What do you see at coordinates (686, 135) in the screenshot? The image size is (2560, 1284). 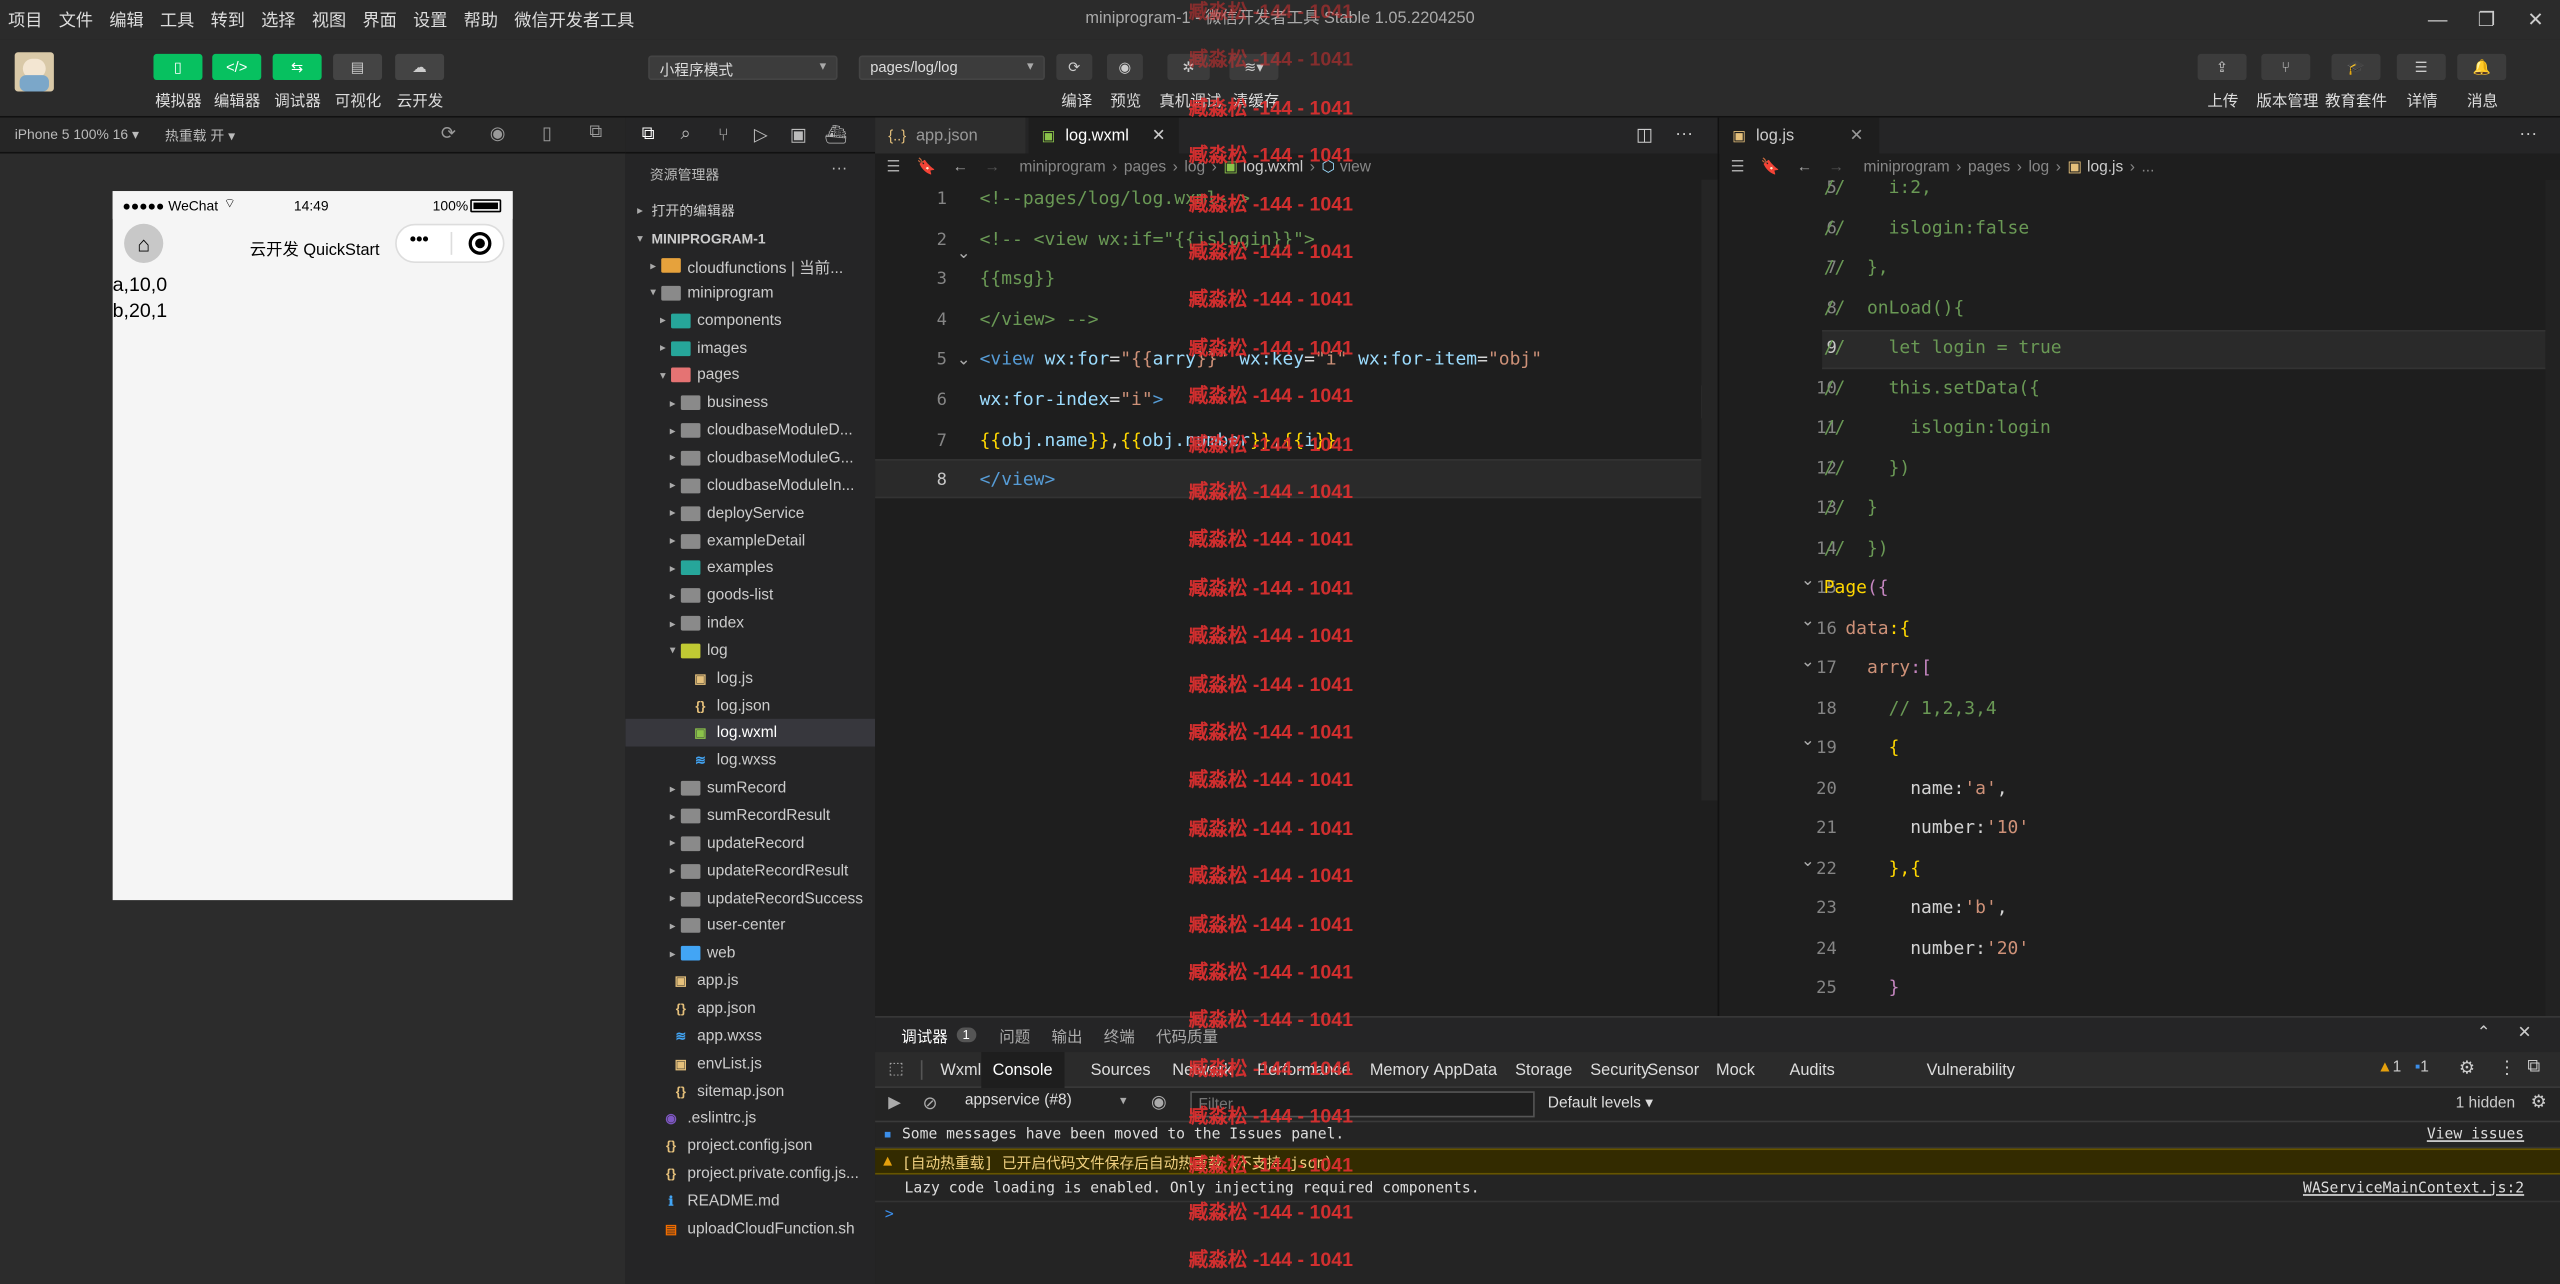 I see `search-icon: ⌕` at bounding box center [686, 135].